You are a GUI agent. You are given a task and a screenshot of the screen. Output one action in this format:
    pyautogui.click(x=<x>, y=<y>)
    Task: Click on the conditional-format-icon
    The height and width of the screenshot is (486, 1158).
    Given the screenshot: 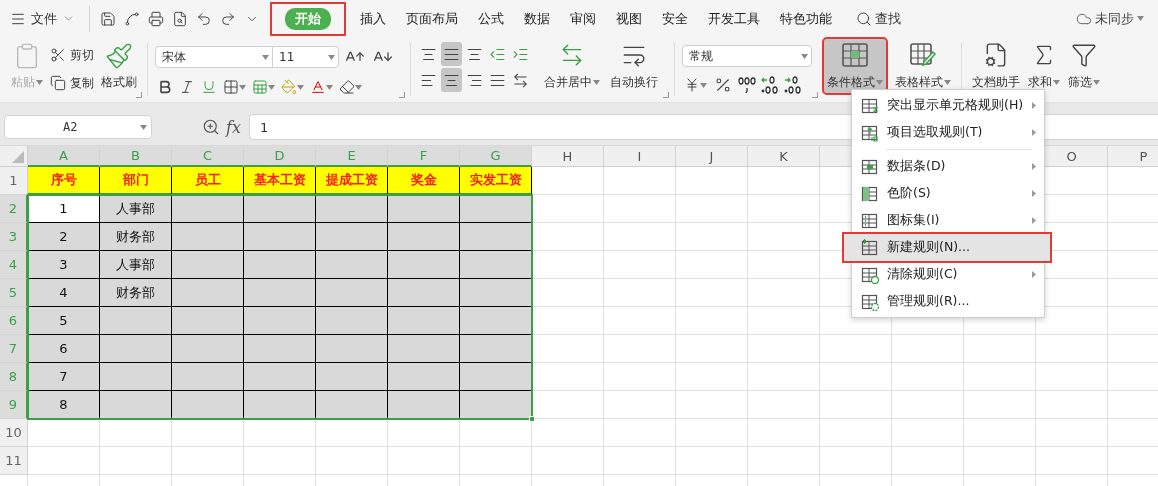 What is the action you would take?
    pyautogui.click(x=855, y=55)
    